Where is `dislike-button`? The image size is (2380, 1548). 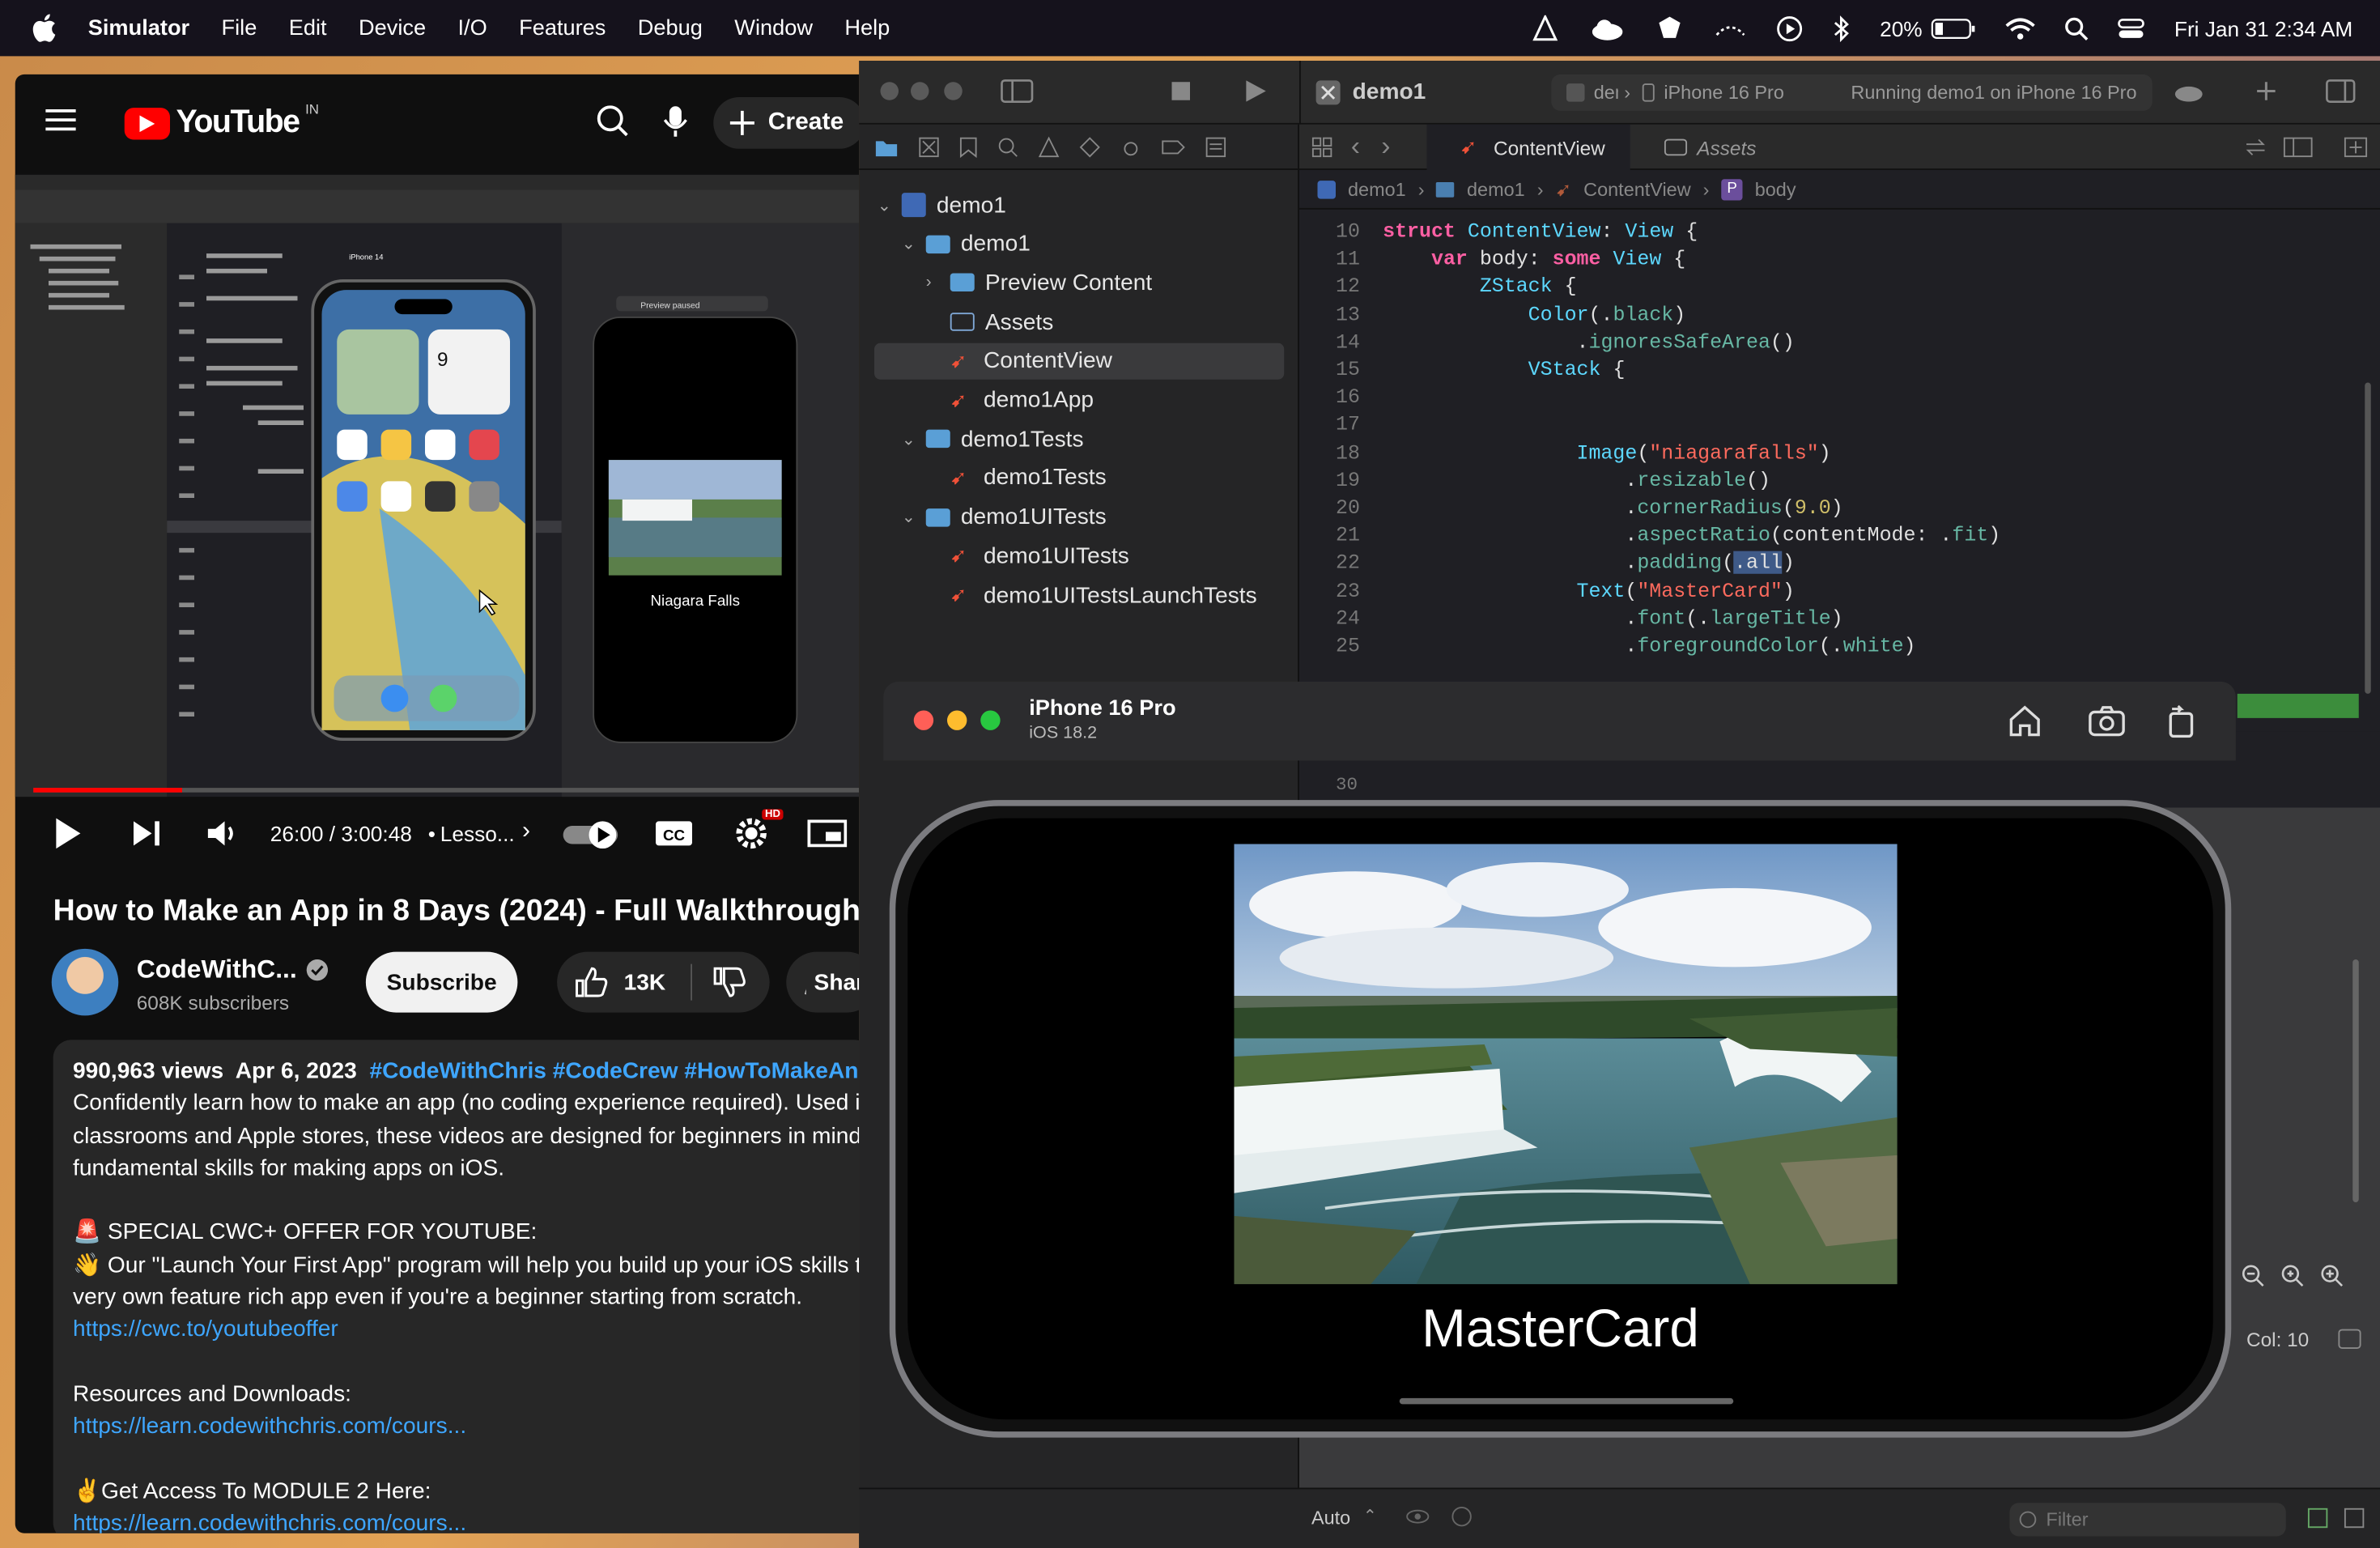 dislike-button is located at coordinates (720, 982).